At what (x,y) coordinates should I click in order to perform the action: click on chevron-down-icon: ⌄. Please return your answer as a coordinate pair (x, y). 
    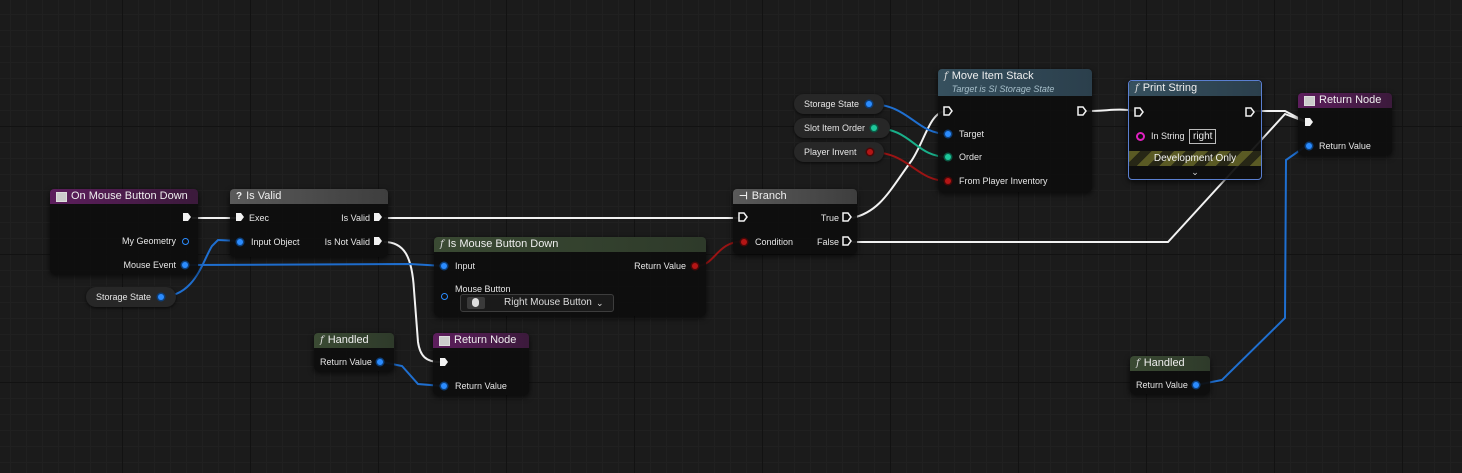
    Looking at the image, I should click on (600, 303).